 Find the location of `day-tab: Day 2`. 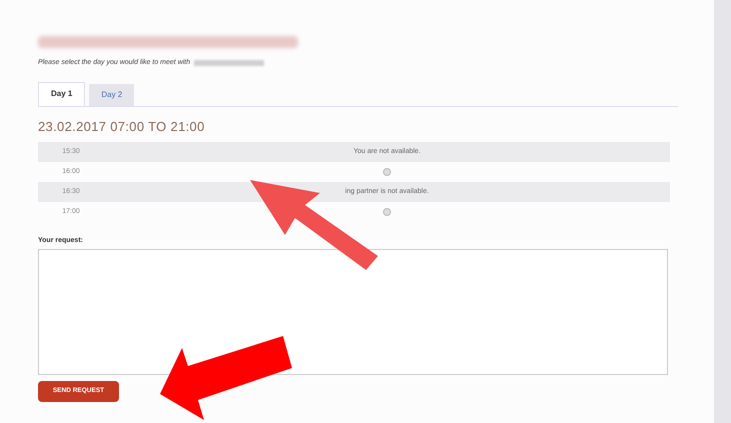

day-tab: Day 2 is located at coordinates (111, 95).